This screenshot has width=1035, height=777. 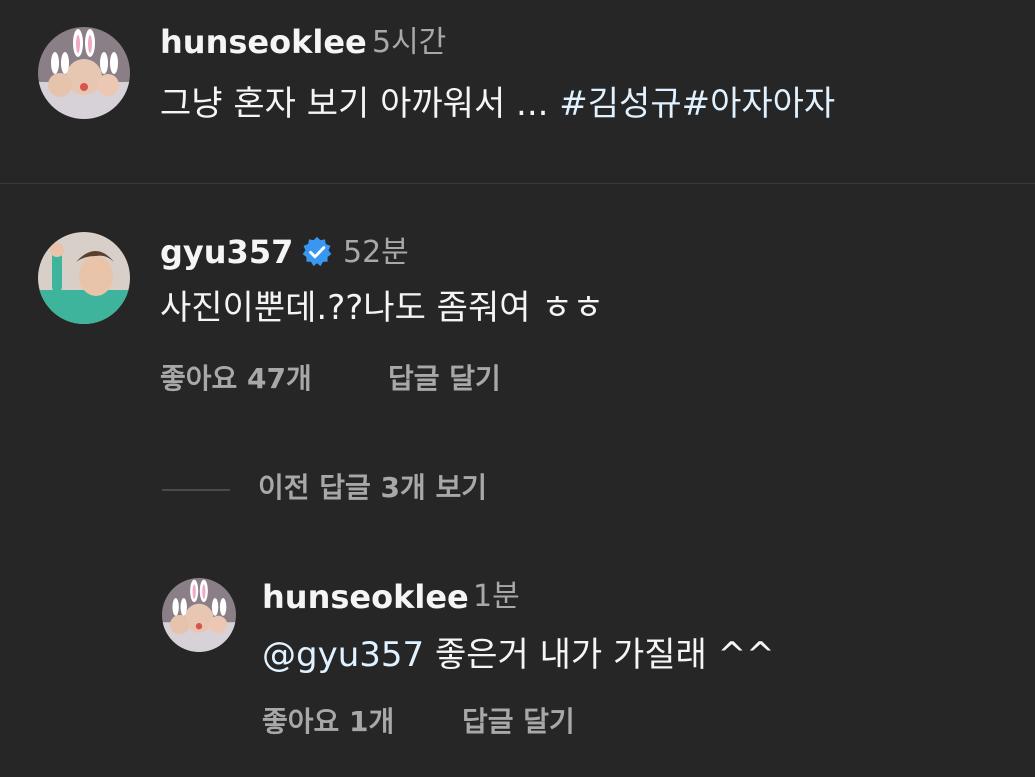 I want to click on caption-text: 그냥 혼자 보기 아까워서 ... #김성규#아자아자, so click(x=497, y=104).